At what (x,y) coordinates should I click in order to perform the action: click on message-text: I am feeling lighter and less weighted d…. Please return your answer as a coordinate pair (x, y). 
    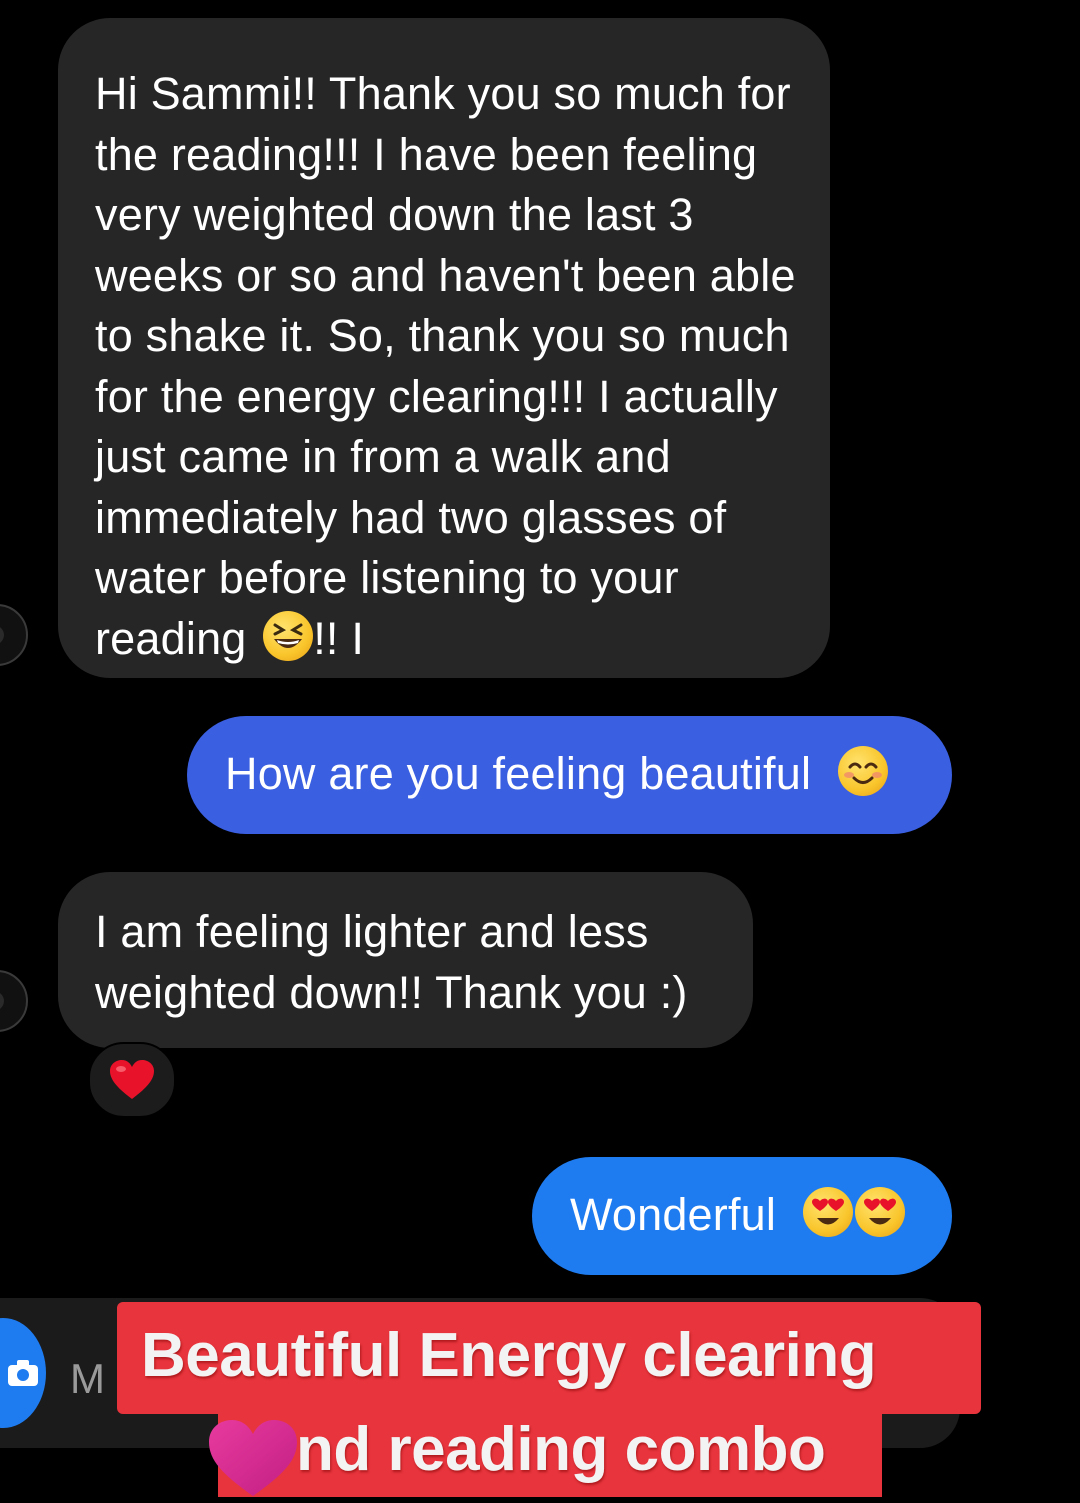
    Looking at the image, I should click on (391, 962).